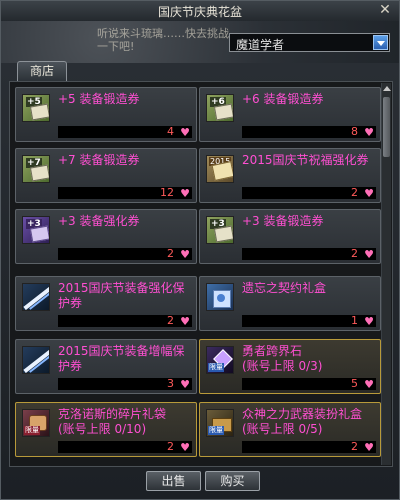  What do you see at coordinates (283, 221) in the screenshot?
I see `item-name: +3 装备锻造券` at bounding box center [283, 221].